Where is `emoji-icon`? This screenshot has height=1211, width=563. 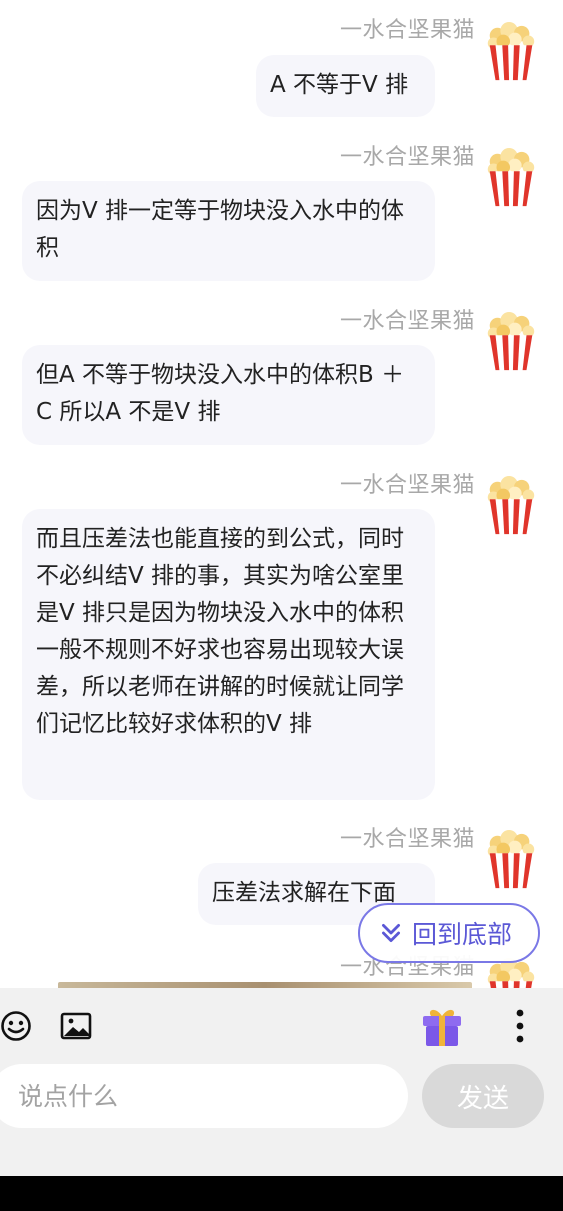 emoji-icon is located at coordinates (16, 1026).